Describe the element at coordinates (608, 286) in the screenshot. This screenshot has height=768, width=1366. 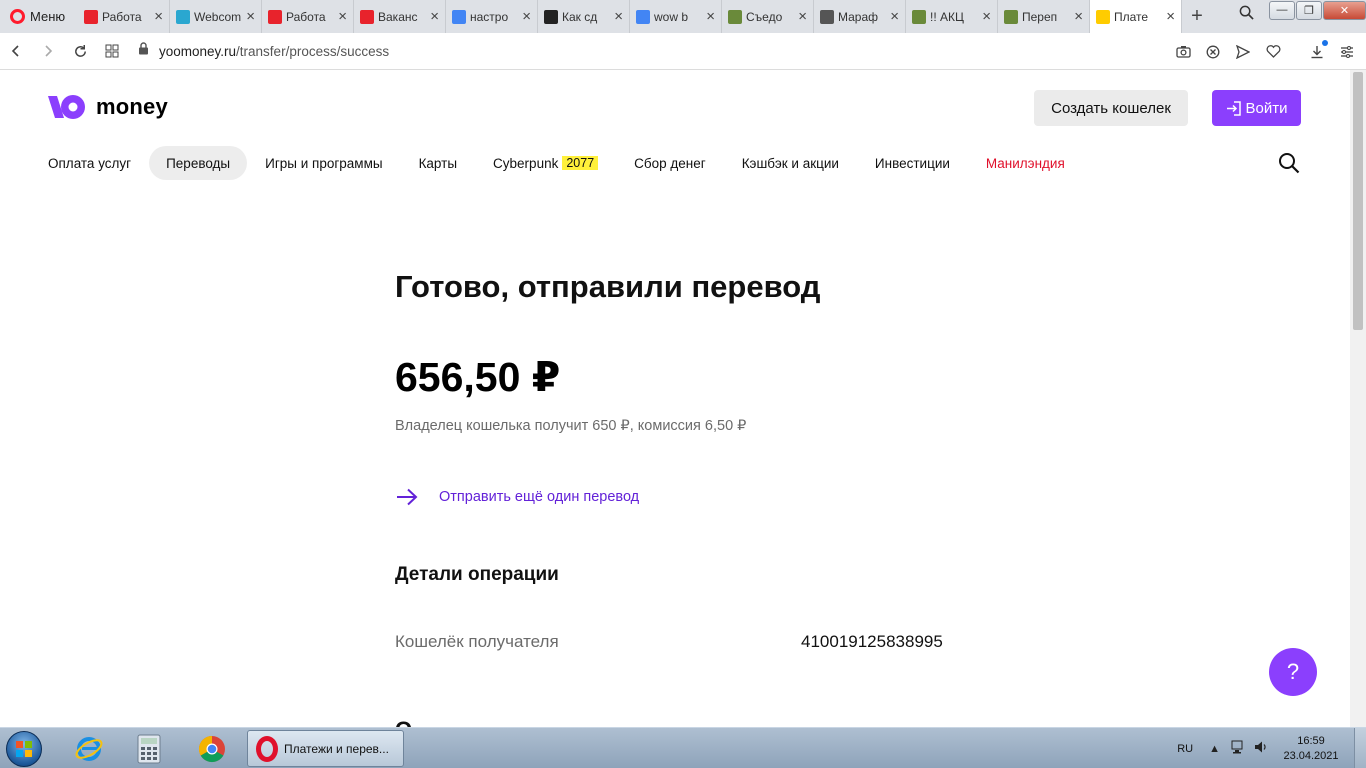
I see `page-title: Готово, отправили перевод` at that location.